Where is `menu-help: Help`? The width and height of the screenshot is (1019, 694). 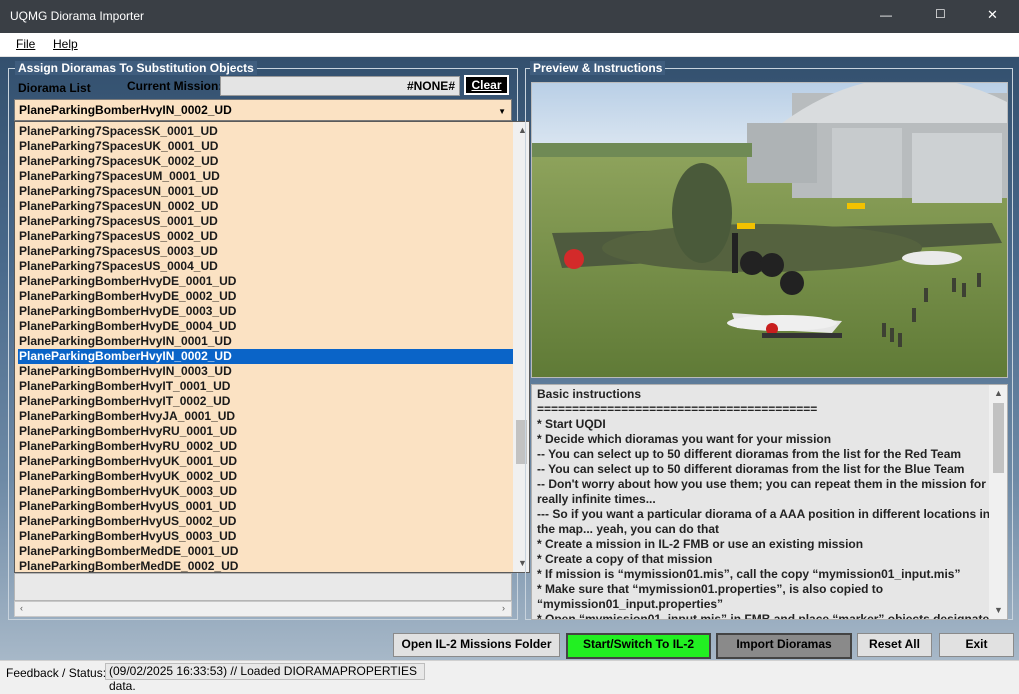
menu-help: Help is located at coordinates (65, 44).